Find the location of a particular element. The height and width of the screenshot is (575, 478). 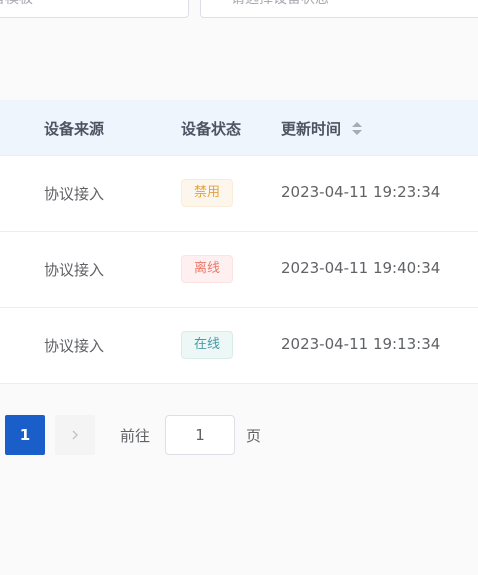

status-badge: 在线 is located at coordinates (207, 345).